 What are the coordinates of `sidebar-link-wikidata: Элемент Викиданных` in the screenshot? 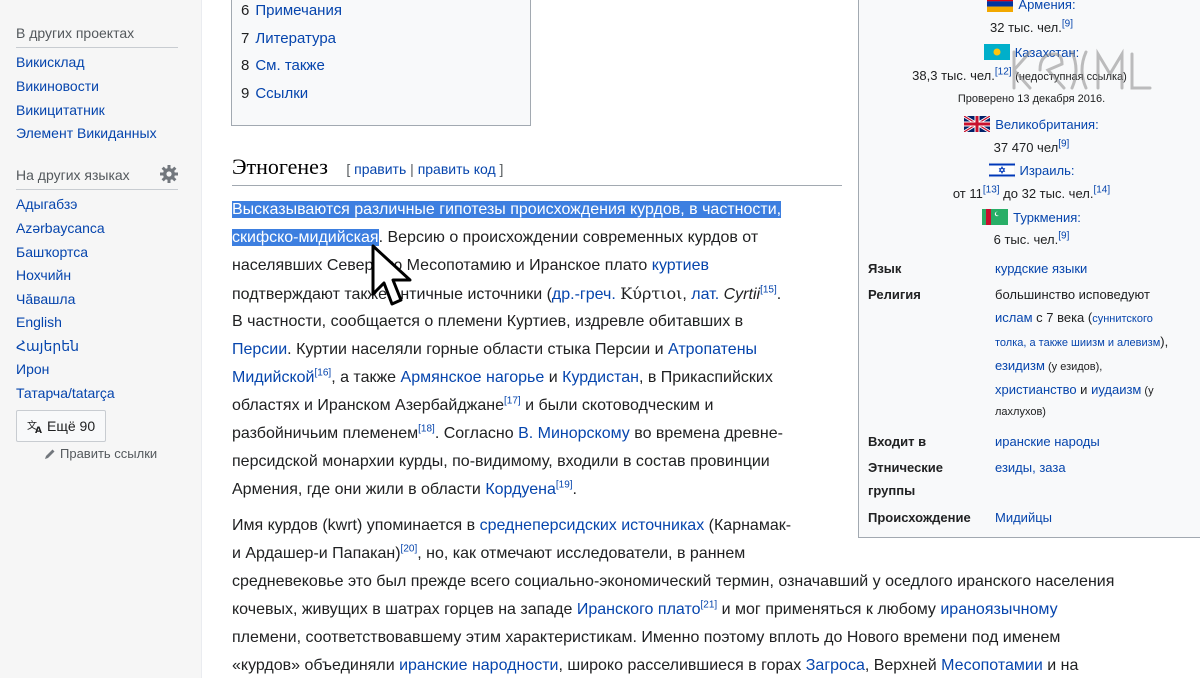 It's located at (86, 133).